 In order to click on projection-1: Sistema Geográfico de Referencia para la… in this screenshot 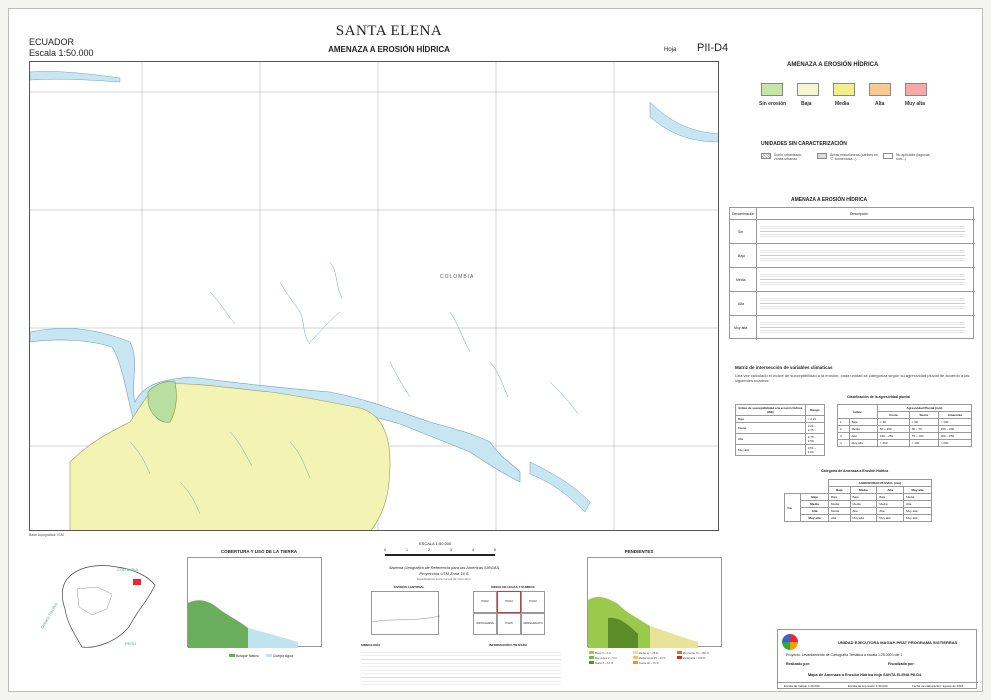, I will do `click(444, 567)`.